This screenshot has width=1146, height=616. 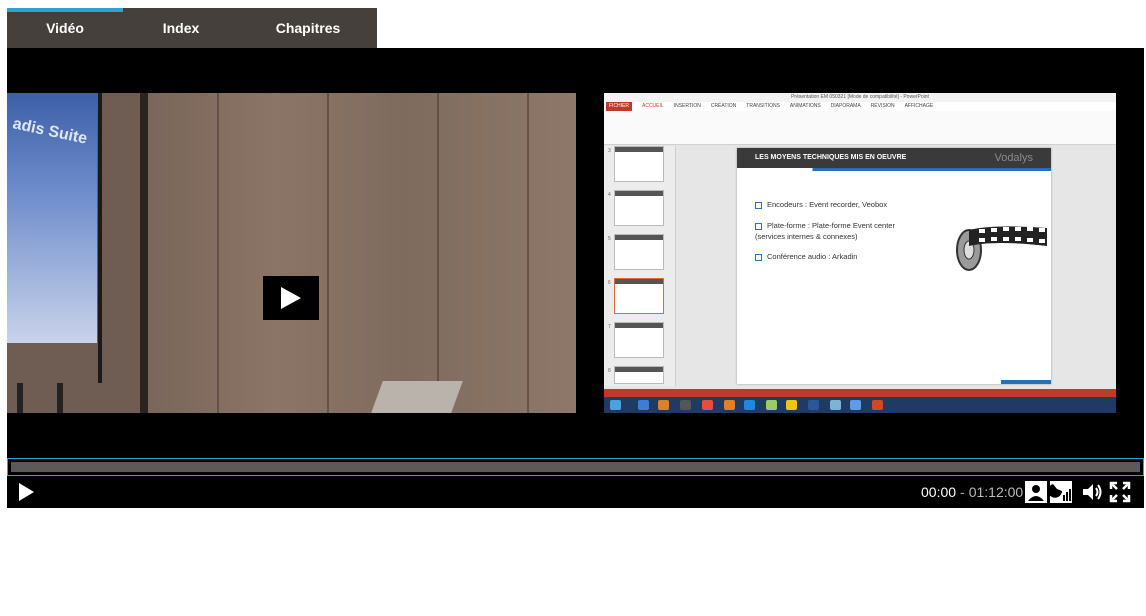 I want to click on windows-taskbar, so click(x=860, y=405).